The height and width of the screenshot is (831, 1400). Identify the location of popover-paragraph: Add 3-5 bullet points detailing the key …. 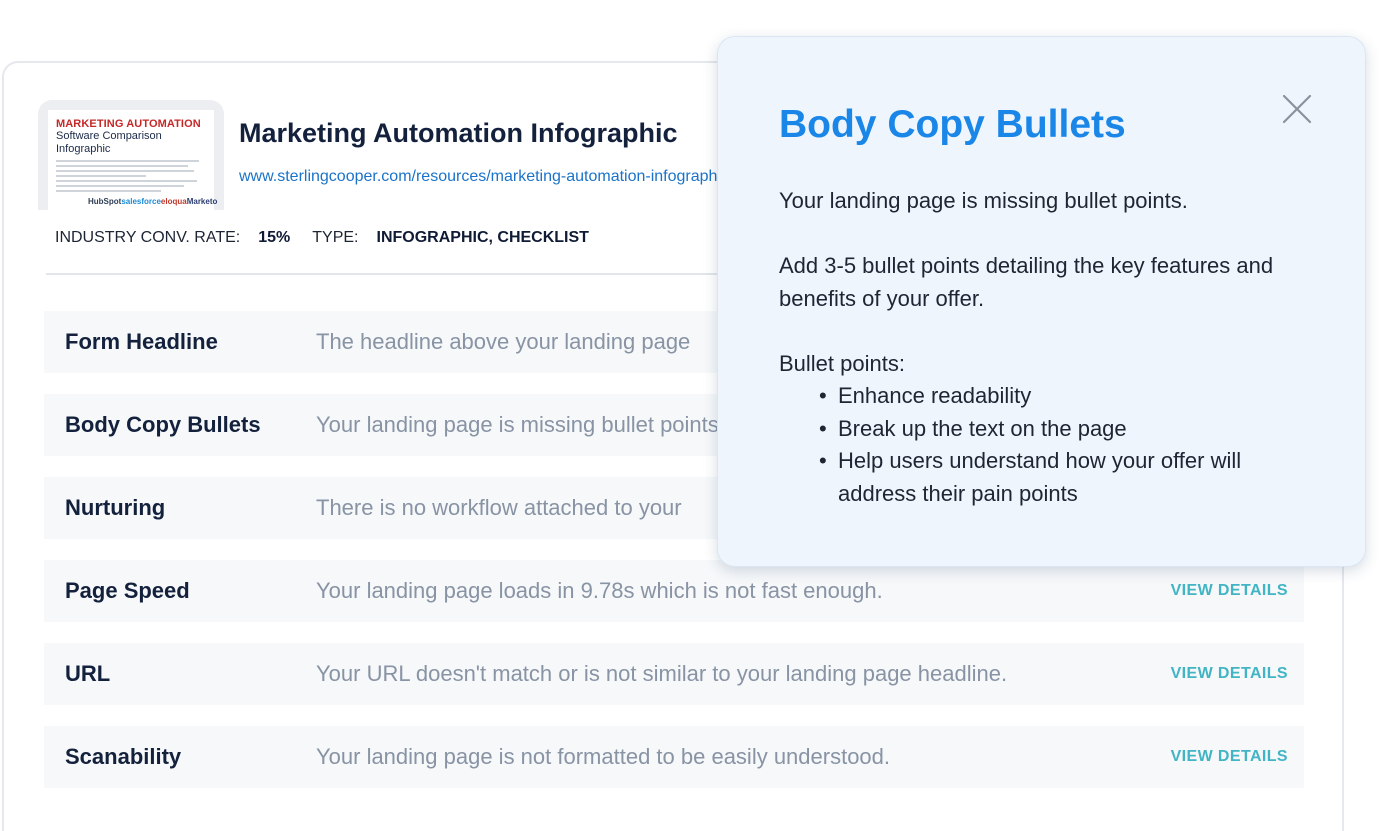
(1026, 282).